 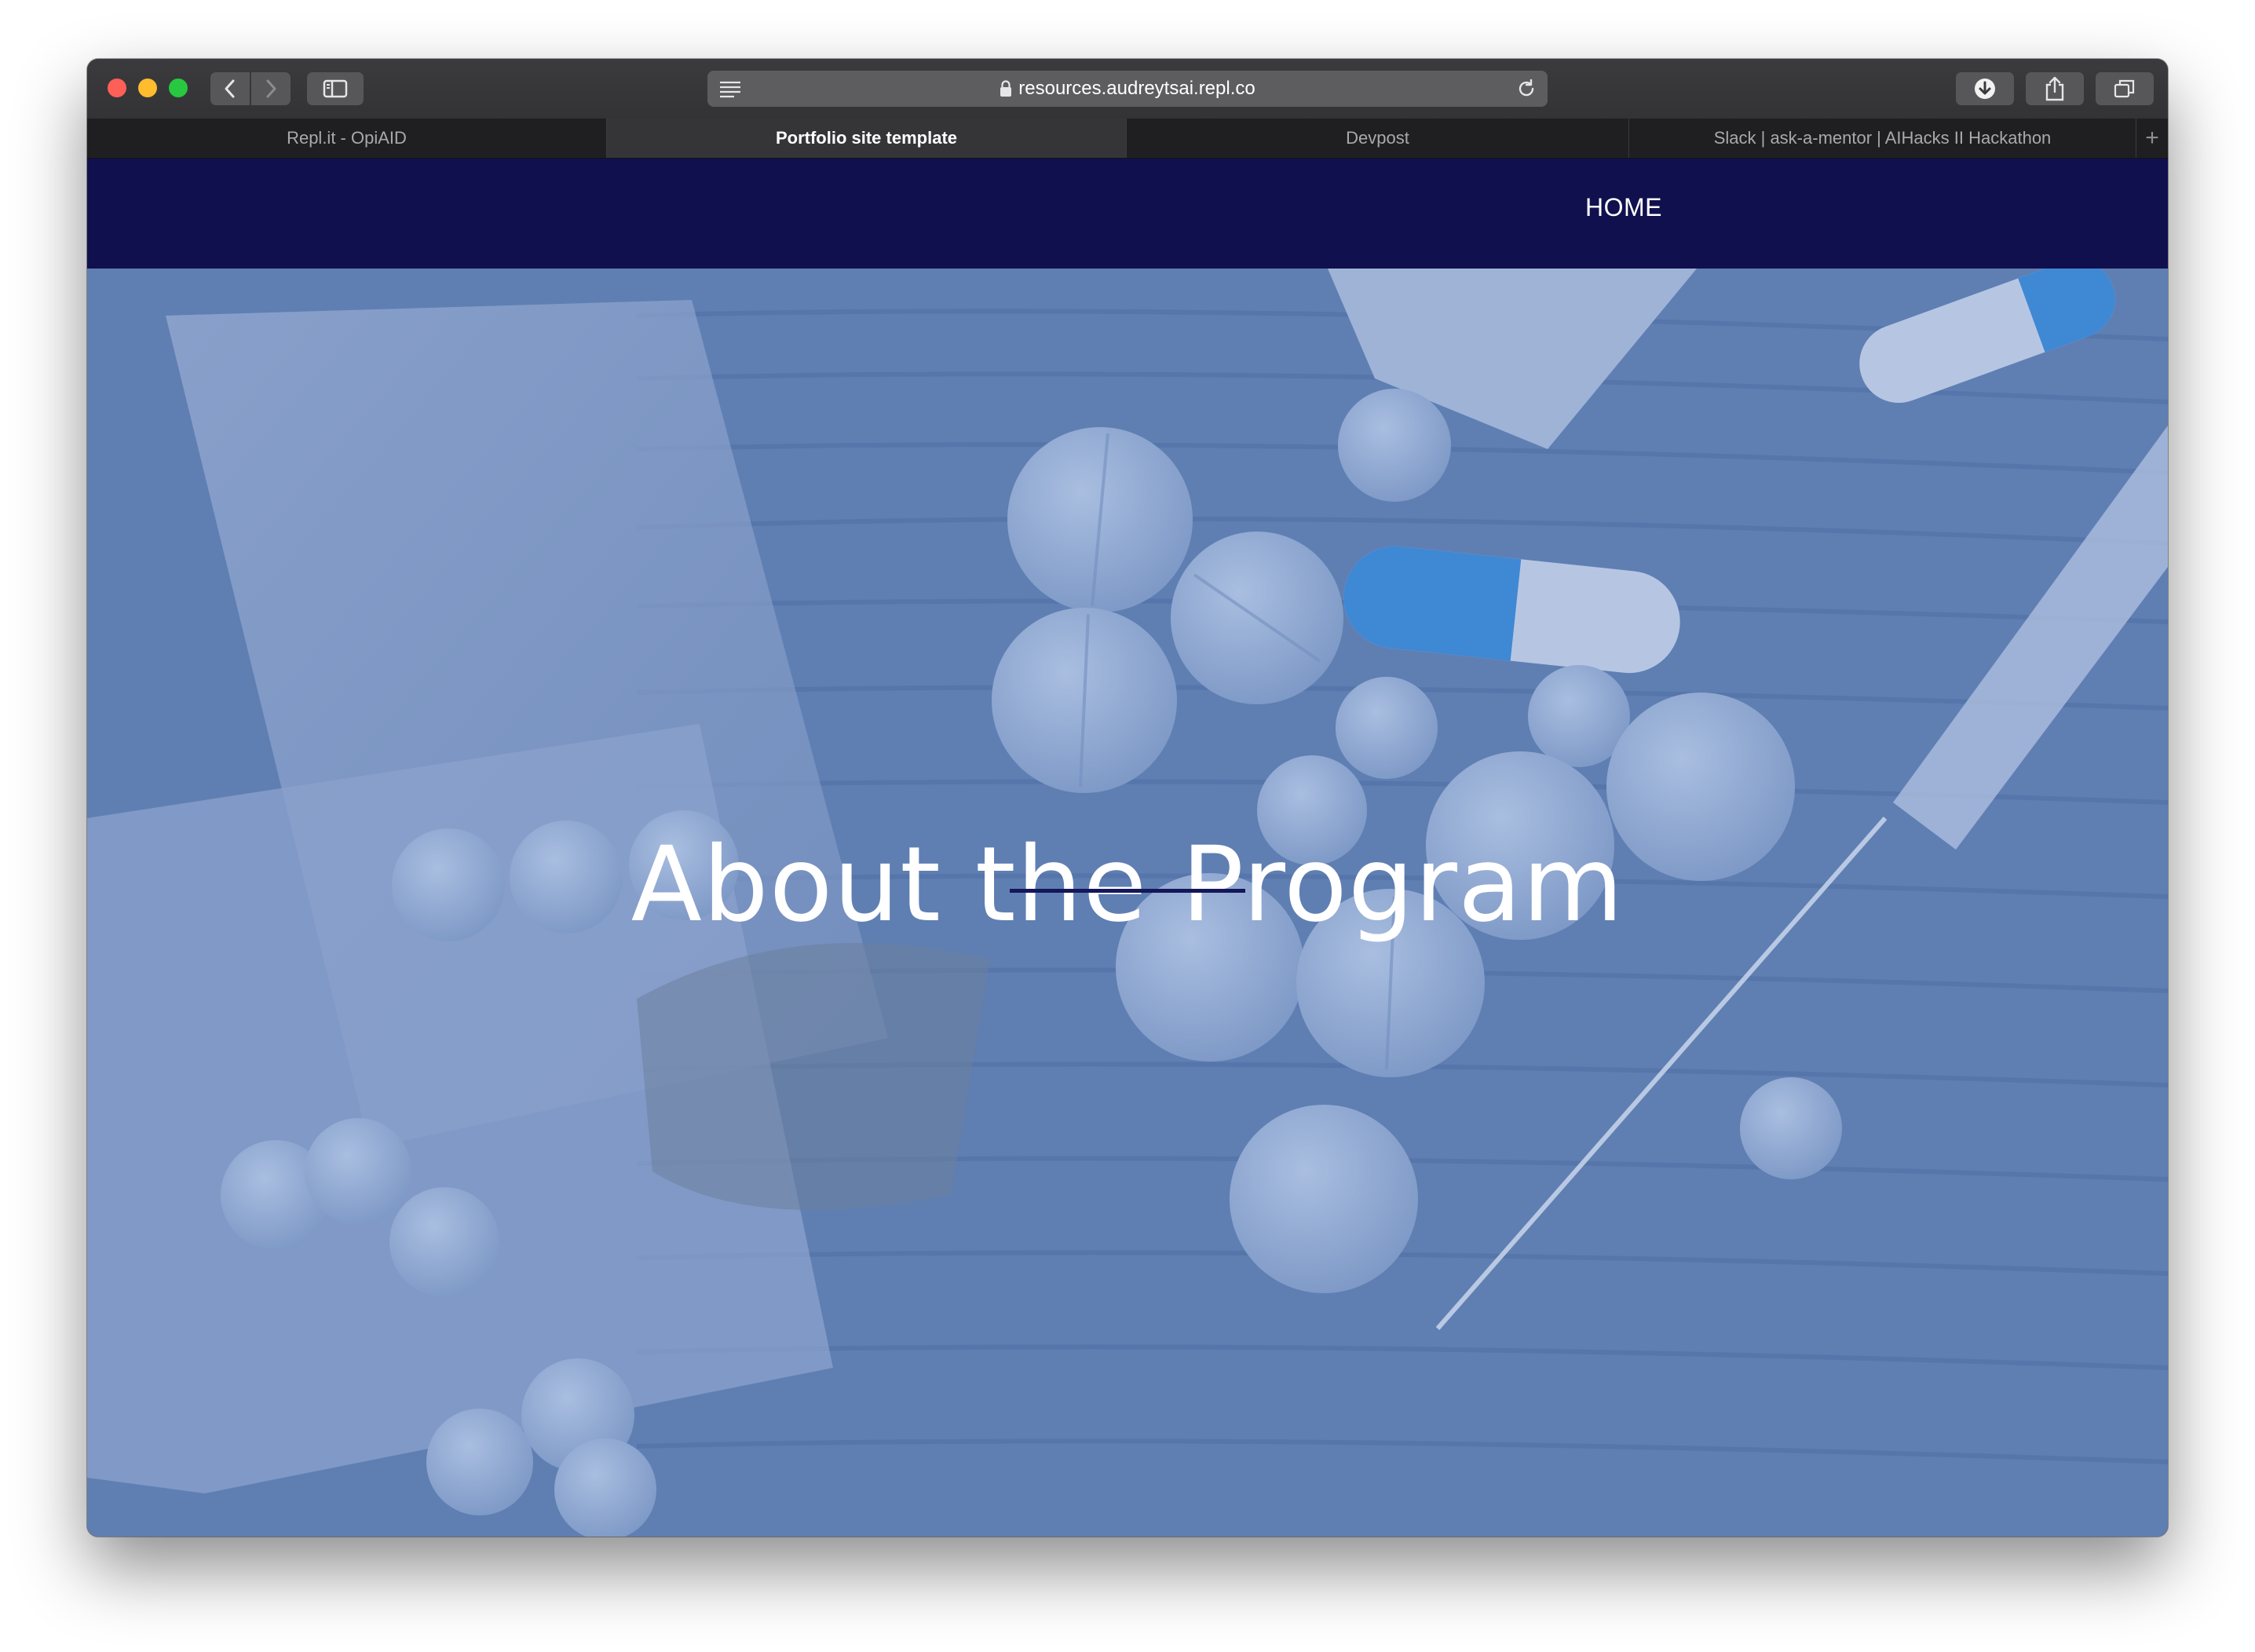 I want to click on site-navbar: HOME, so click(x=1127, y=214).